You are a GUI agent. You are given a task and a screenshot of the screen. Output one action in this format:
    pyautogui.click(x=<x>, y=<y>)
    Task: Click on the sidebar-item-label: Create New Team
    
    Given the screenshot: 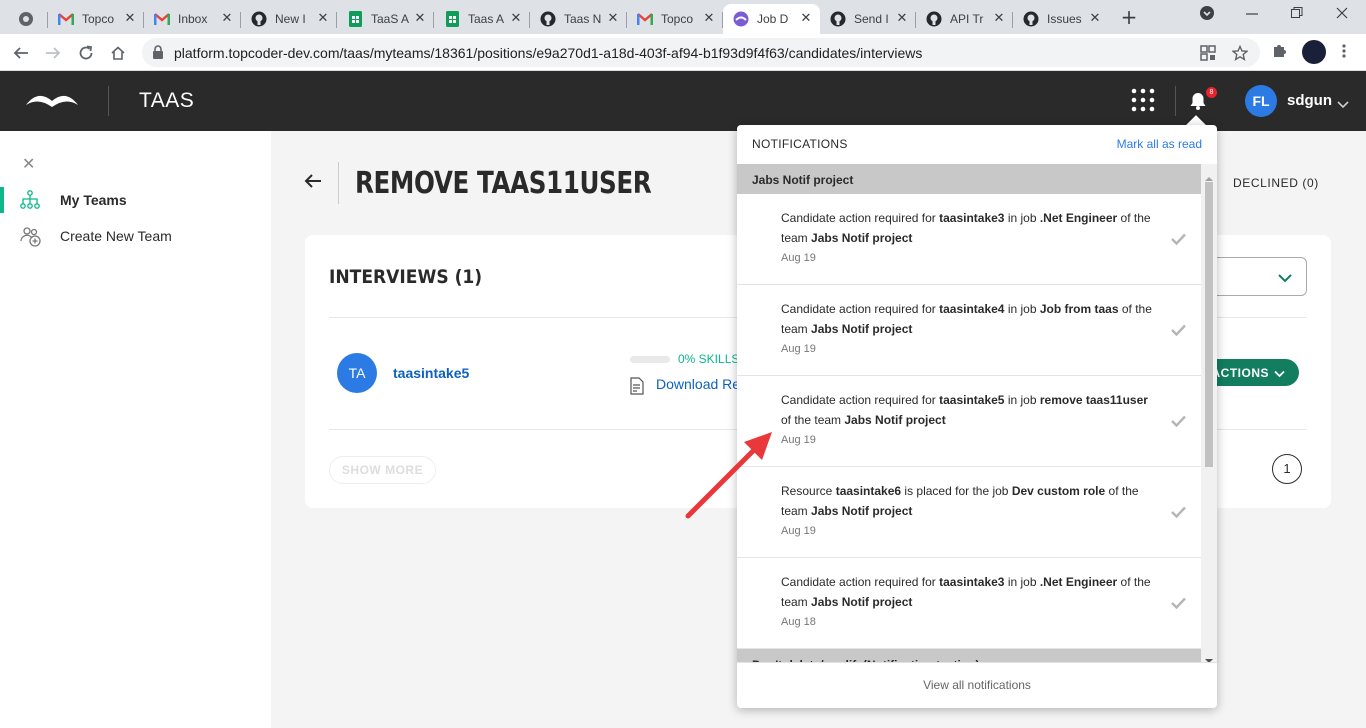 What is the action you would take?
    pyautogui.click(x=116, y=236)
    